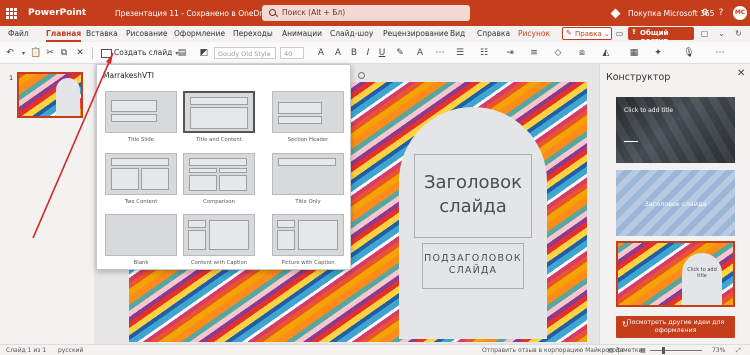 Image resolution: width=750 pixels, height=355 pixels. I want to click on indent-icon: ⇥, so click(510, 53).